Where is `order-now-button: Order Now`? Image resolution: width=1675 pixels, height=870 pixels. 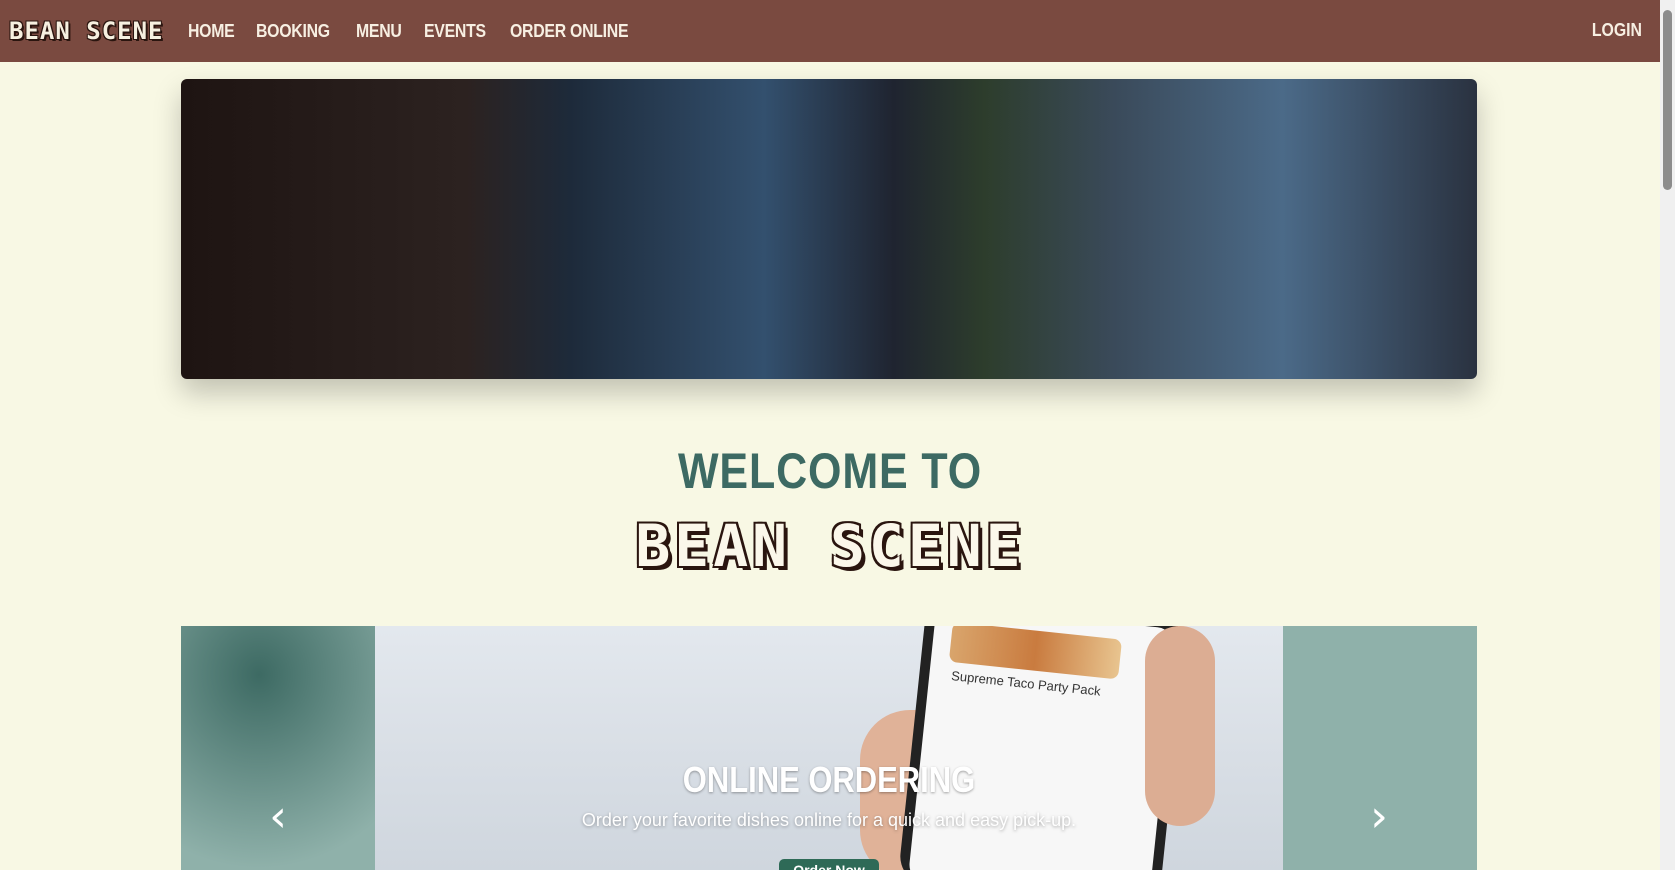
order-now-button: Order Now is located at coordinates (829, 864).